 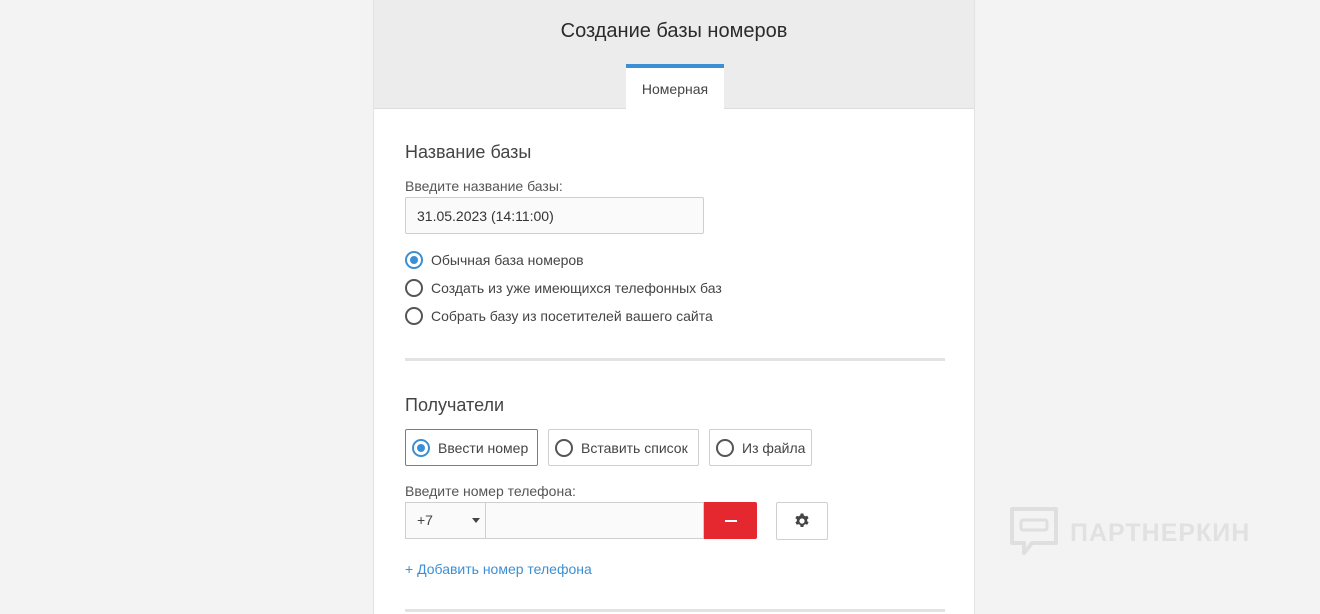 I want to click on radio-from-site-visitors: Собрать базу из посетителей вашего сайта, so click(x=559, y=316).